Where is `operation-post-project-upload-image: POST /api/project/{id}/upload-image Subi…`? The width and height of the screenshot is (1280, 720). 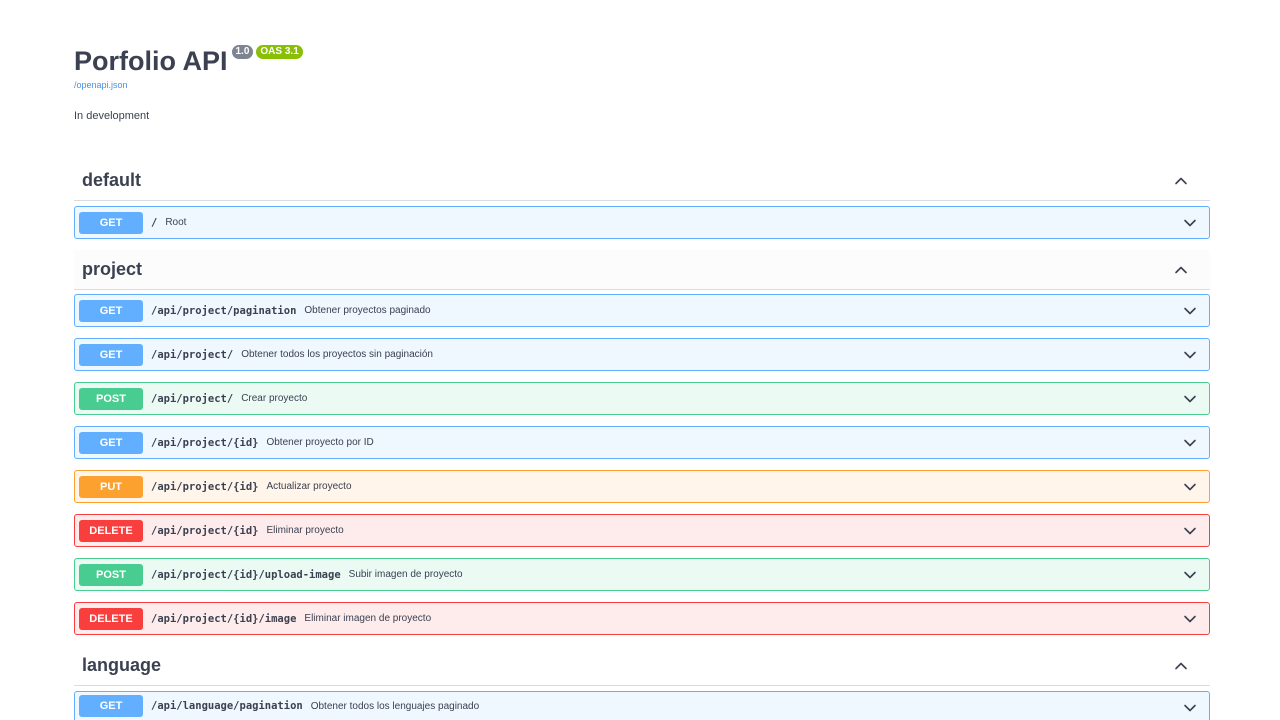
operation-post-project-upload-image: POST /api/project/{id}/upload-image Subi… is located at coordinates (642, 574).